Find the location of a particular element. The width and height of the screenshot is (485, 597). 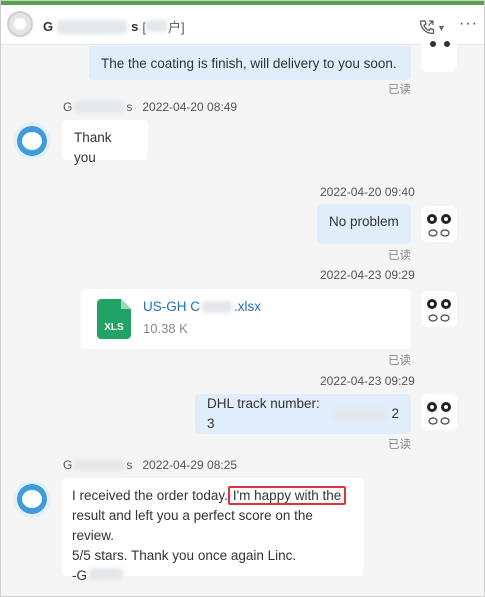

redacted-name is located at coordinates (92, 26).